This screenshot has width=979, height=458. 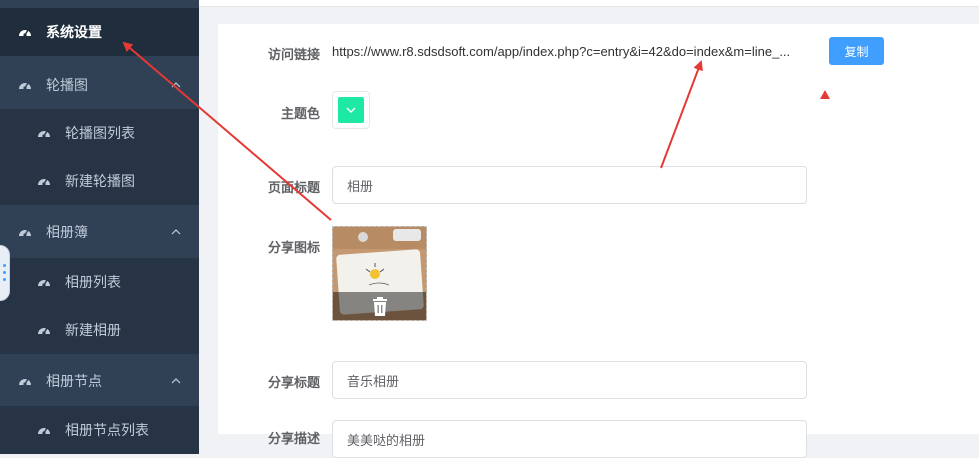 What do you see at coordinates (293, 382) in the screenshot?
I see `share-title-label: 分享标题` at bounding box center [293, 382].